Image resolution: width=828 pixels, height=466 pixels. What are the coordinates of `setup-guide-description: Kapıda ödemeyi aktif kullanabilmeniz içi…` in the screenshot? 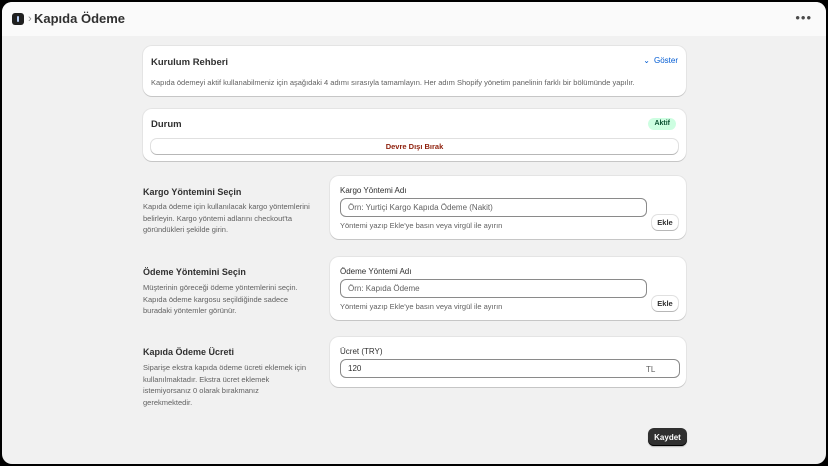 It's located at (393, 82).